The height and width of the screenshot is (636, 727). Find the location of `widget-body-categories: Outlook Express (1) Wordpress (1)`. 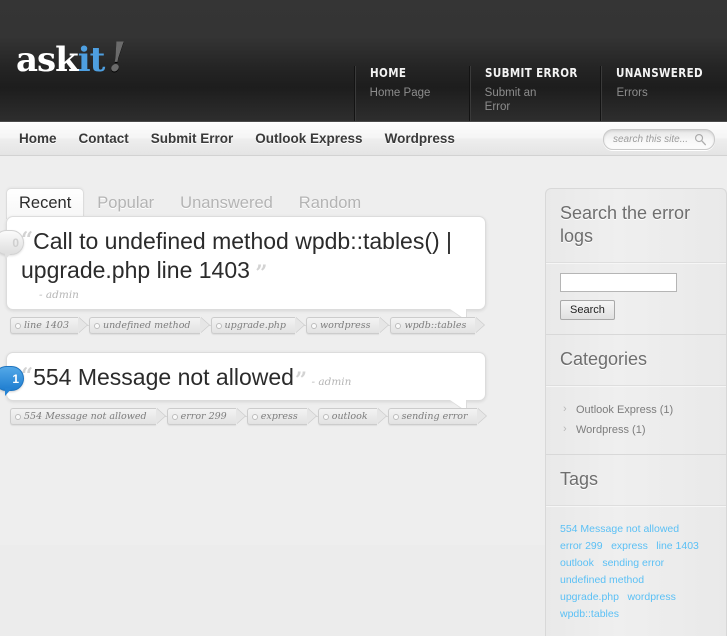

widget-body-categories: Outlook Express (1) Wordpress (1) is located at coordinates (636, 419).